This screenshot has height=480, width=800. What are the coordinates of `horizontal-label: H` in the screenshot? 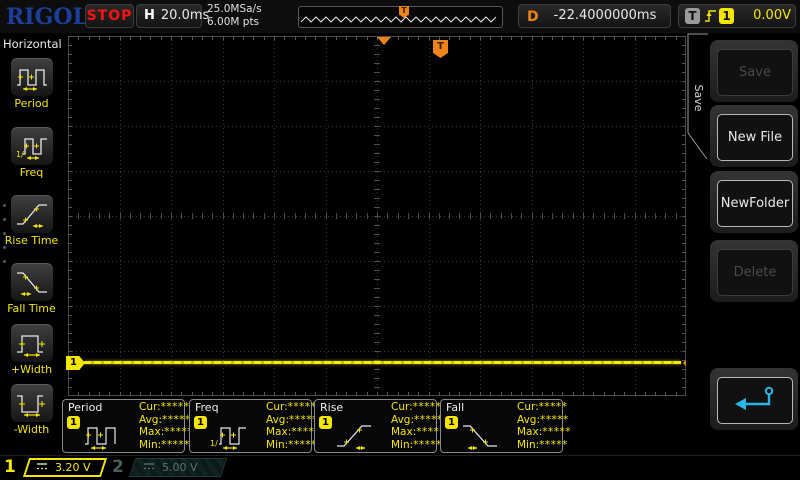 It's located at (149, 15).